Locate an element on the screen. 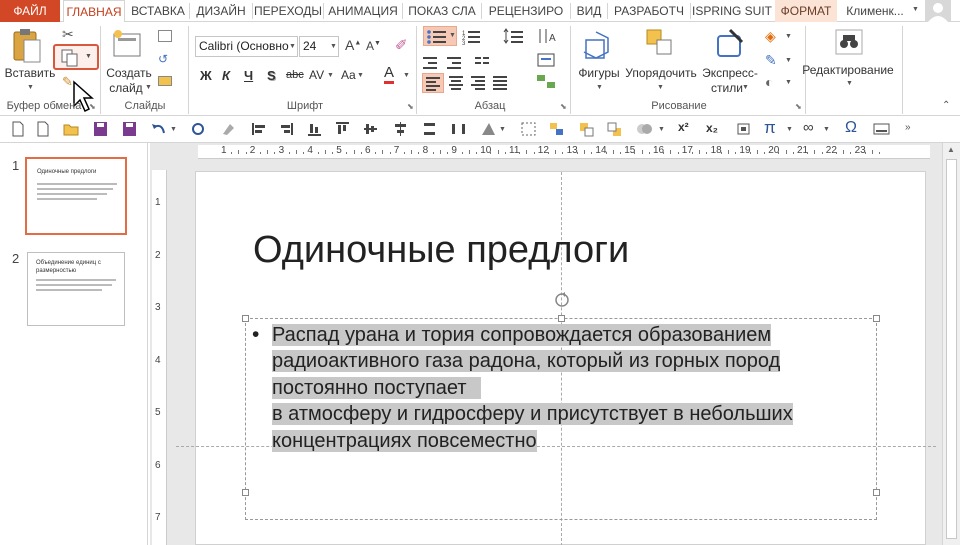 The height and width of the screenshot is (545, 960). format-tool-icon is located at coordinates (228, 129).